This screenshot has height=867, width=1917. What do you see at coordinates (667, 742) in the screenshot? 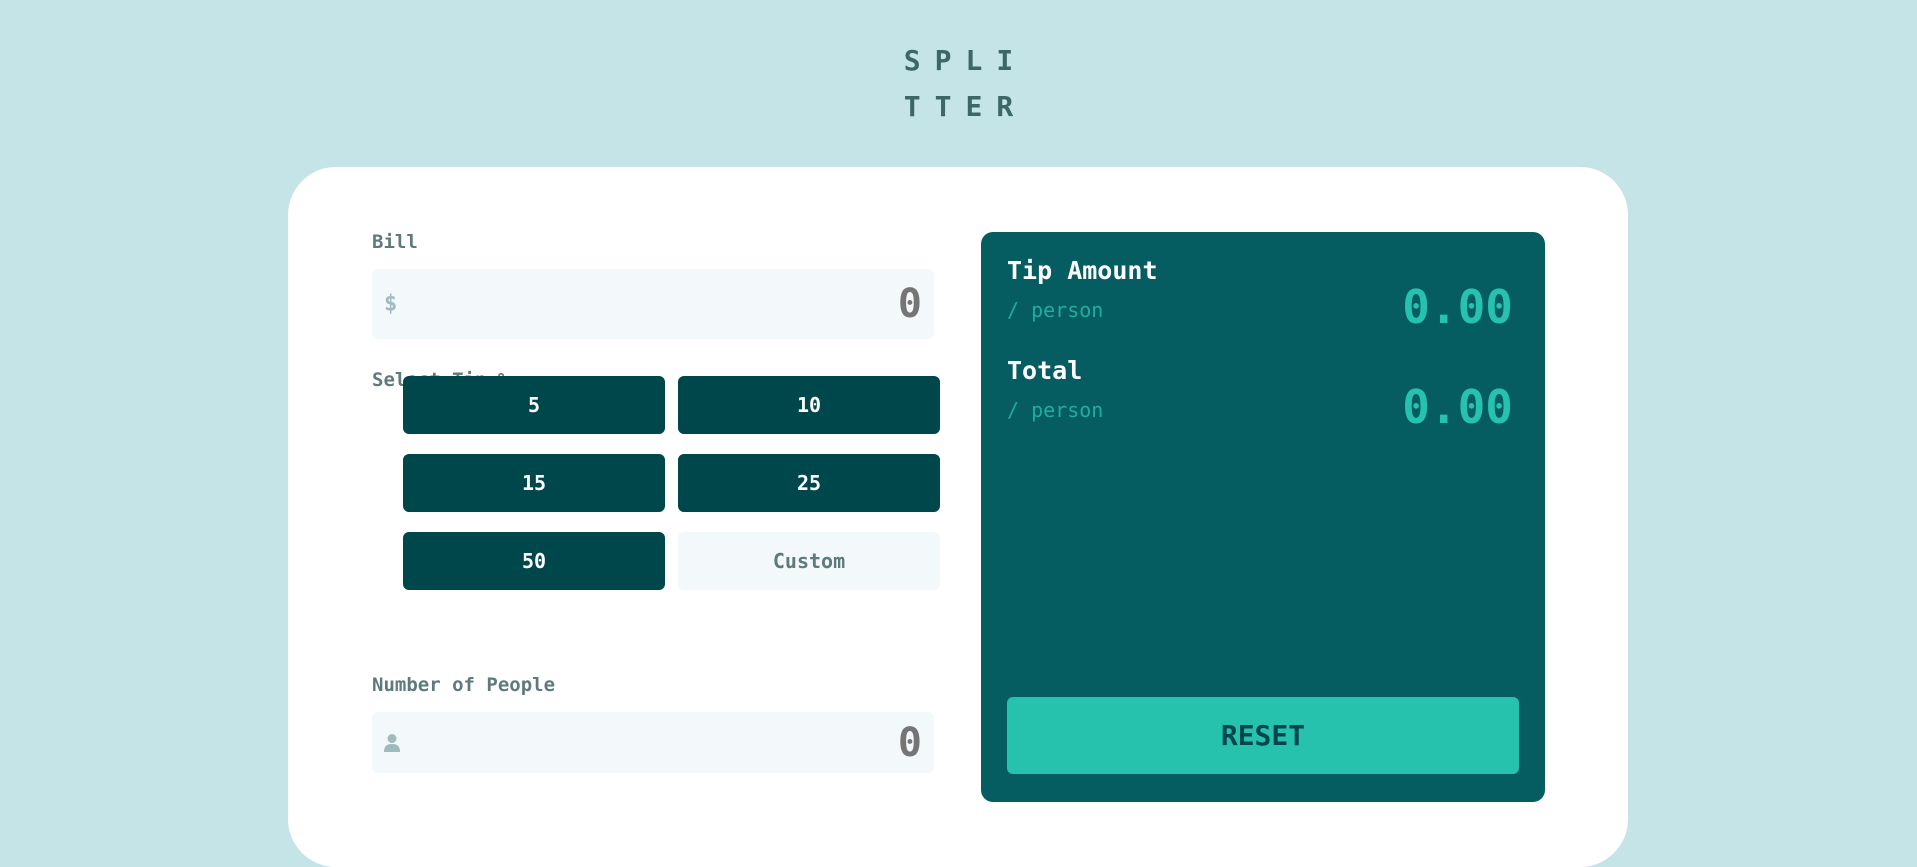
I see `people-input` at bounding box center [667, 742].